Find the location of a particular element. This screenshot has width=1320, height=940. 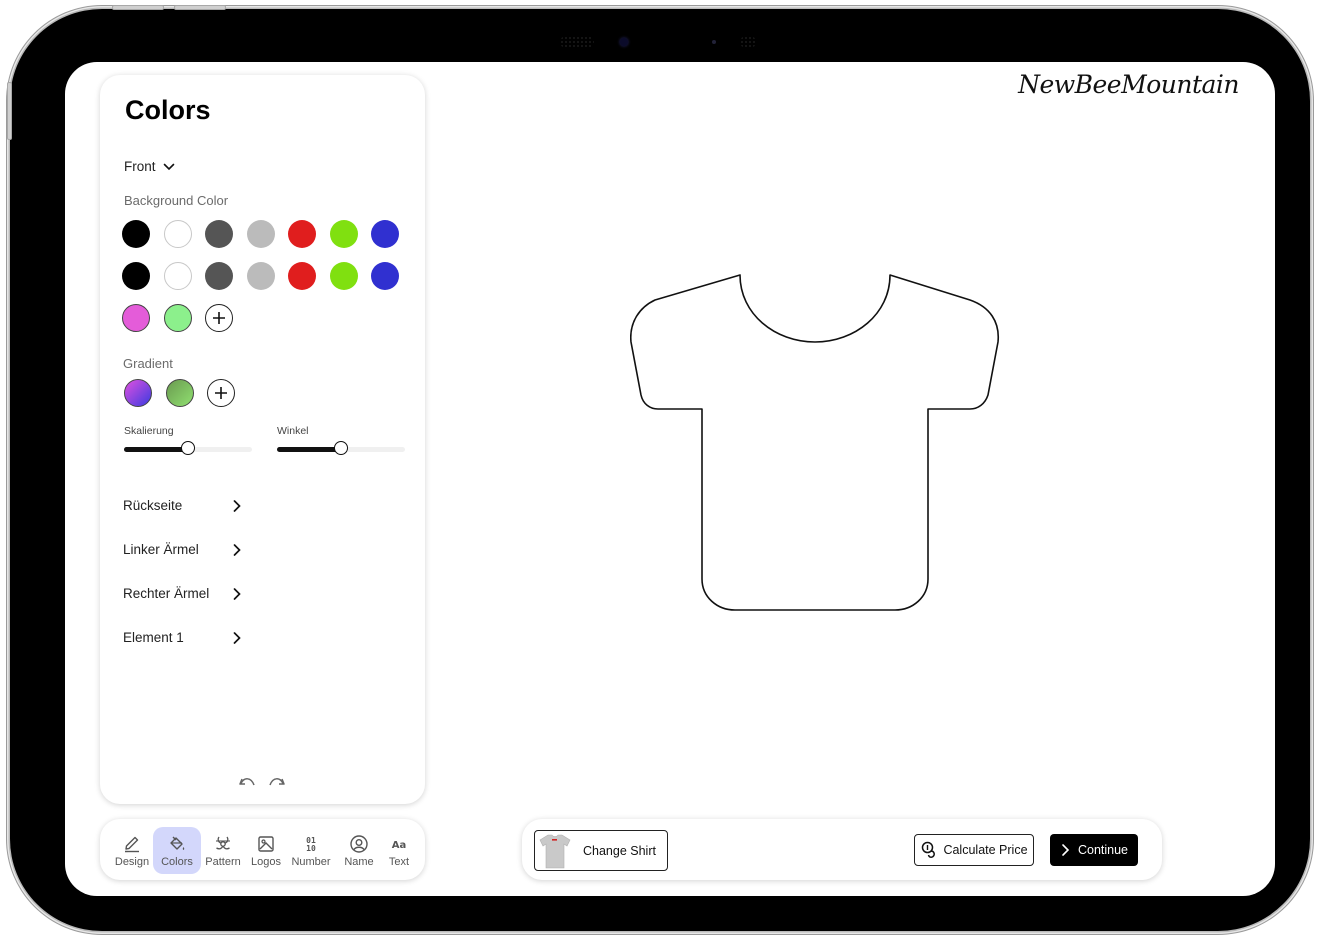

binary-icon: 0110 is located at coordinates (311, 844).